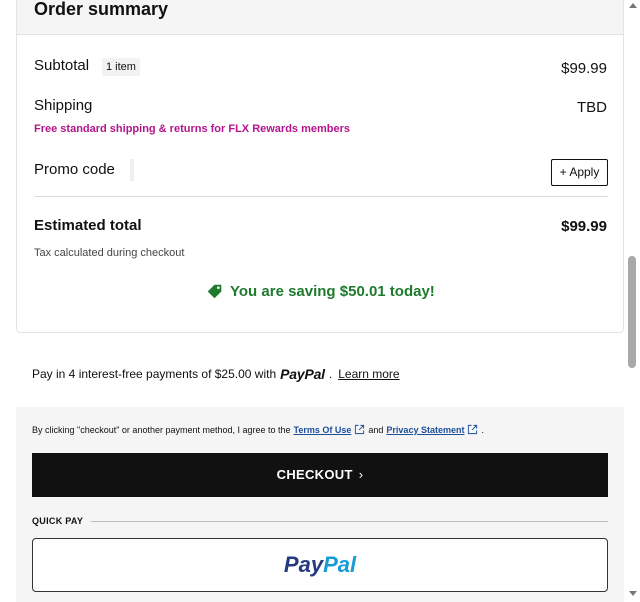 The height and width of the screenshot is (602, 640). Describe the element at coordinates (320, 17) in the screenshot. I see `order-summary-header: Order summary` at that location.